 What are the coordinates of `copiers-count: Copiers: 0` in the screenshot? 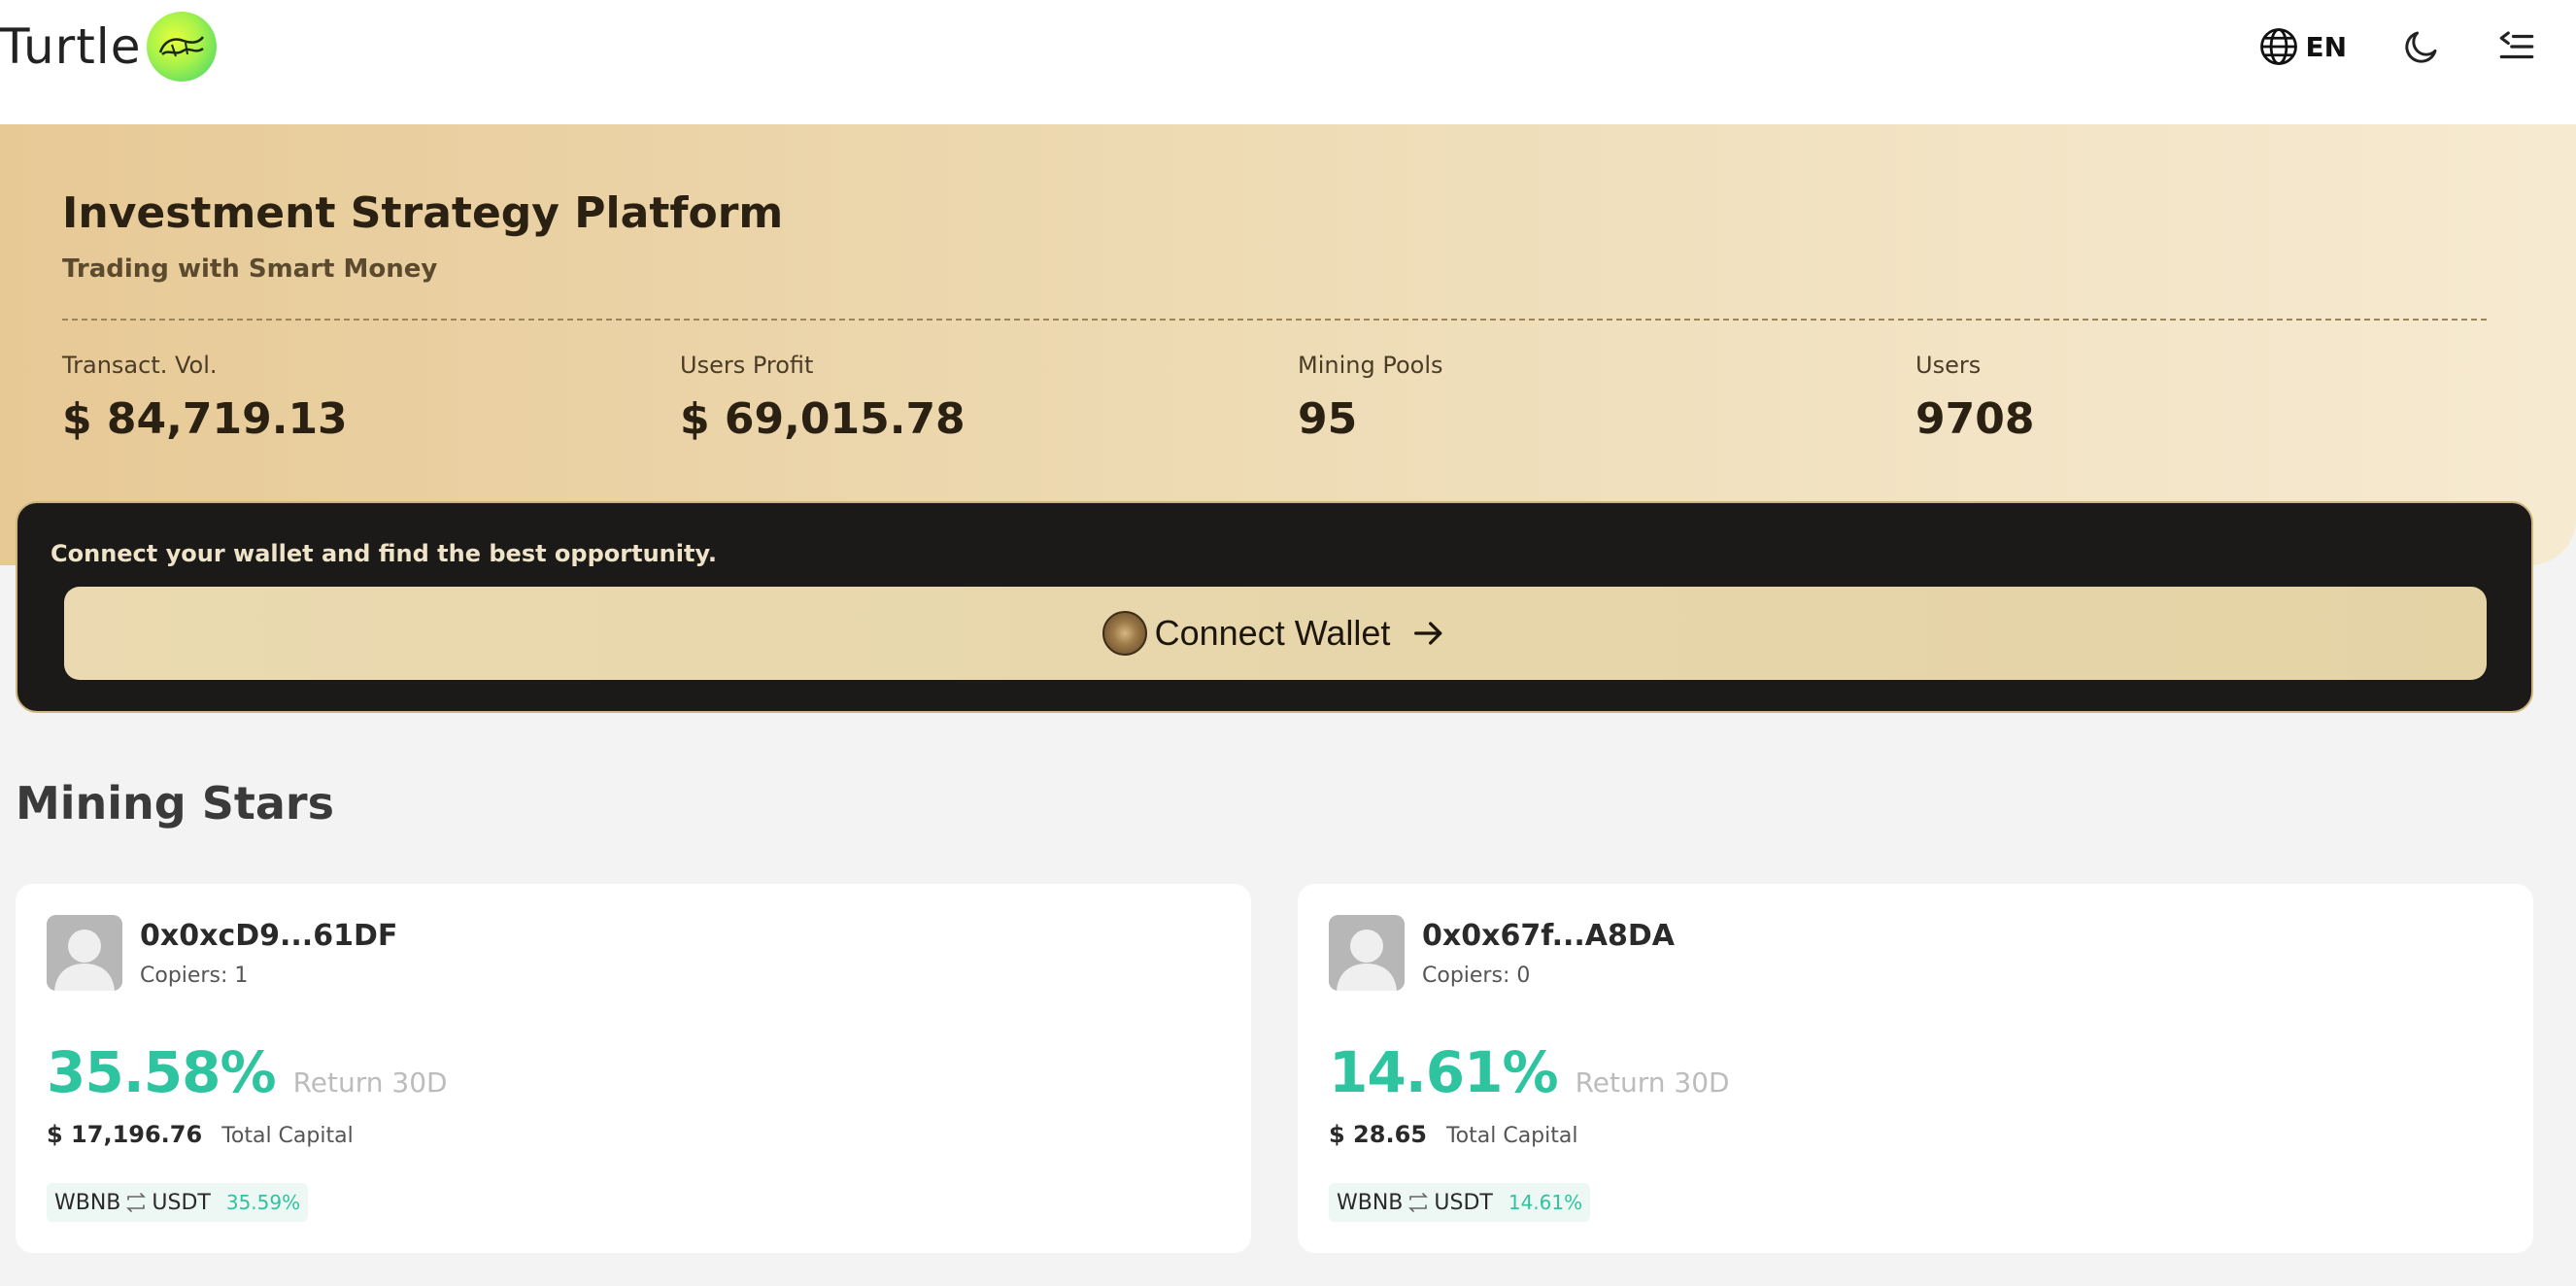 It's located at (1476, 976).